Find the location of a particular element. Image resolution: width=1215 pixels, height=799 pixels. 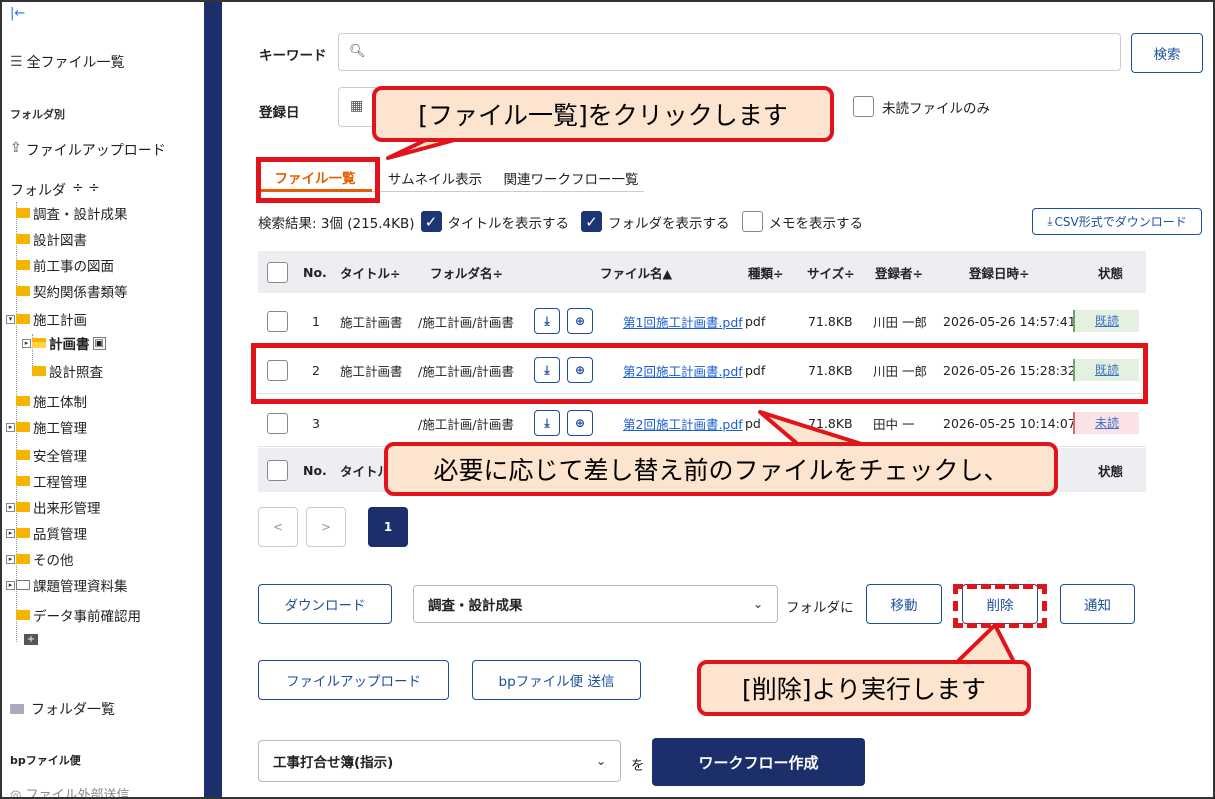

callout-click-file-list: [ファイル一覧]をクリックします is located at coordinates (603, 114).